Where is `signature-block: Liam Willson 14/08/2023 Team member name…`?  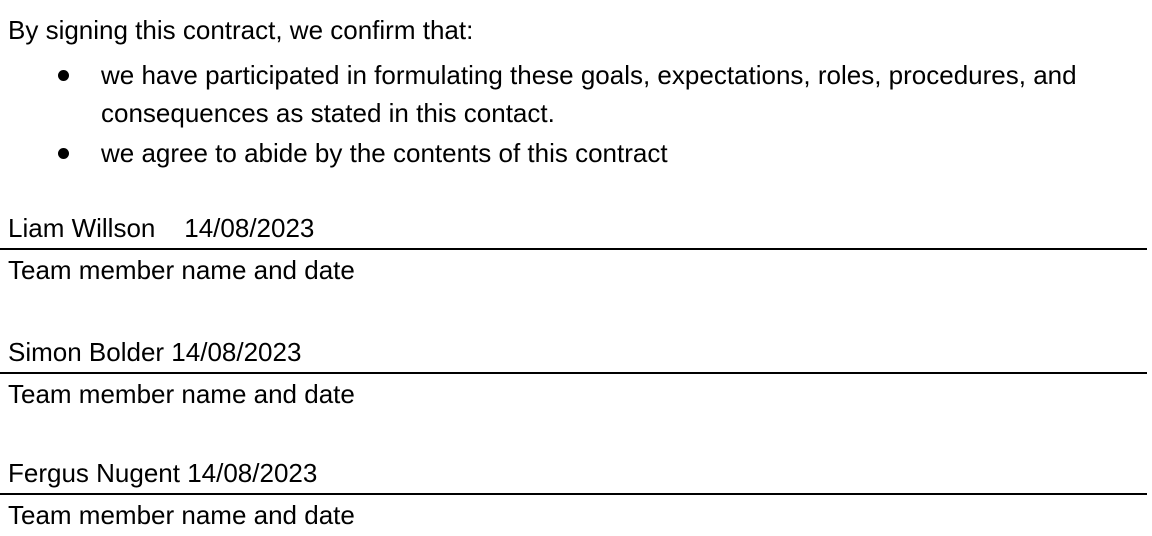 signature-block: Liam Willson 14/08/2023 Team member name… is located at coordinates (576, 249).